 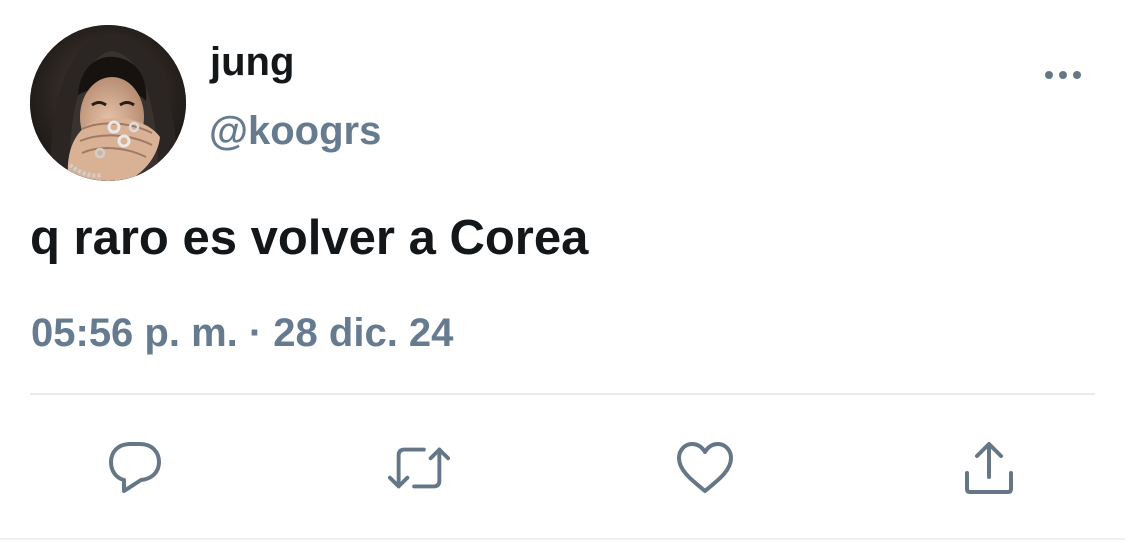 What do you see at coordinates (242, 333) in the screenshot?
I see `tweet-timestamp: 05:56 p. m. · 28 dic. 24` at bounding box center [242, 333].